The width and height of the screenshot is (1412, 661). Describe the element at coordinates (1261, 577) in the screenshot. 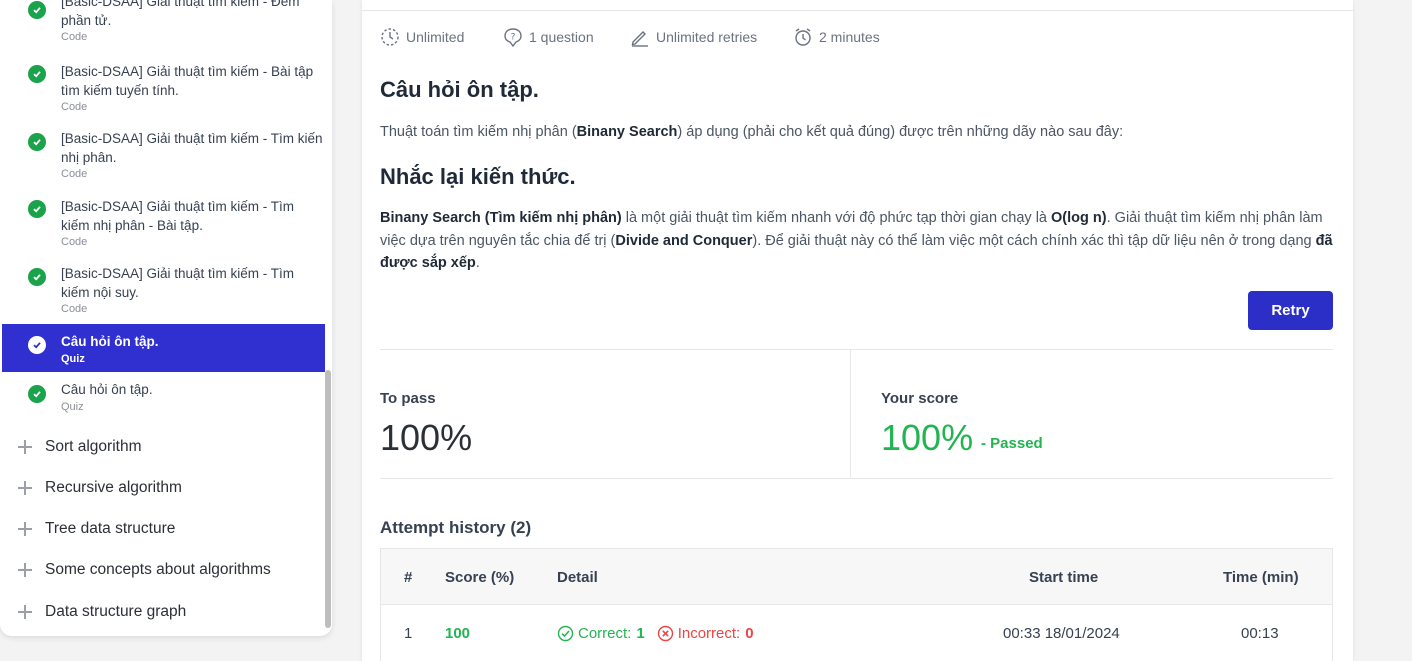

I see `column-header: Time (min)` at that location.